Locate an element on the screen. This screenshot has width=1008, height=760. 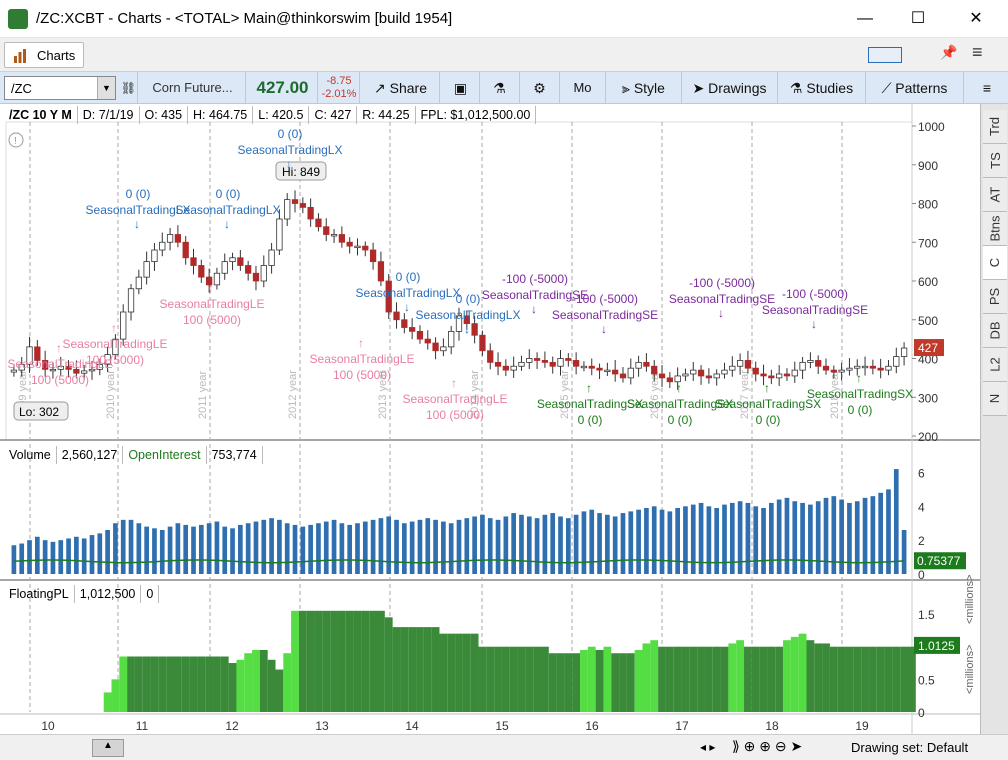
share-icon: ↗ is located at coordinates (382, 88).